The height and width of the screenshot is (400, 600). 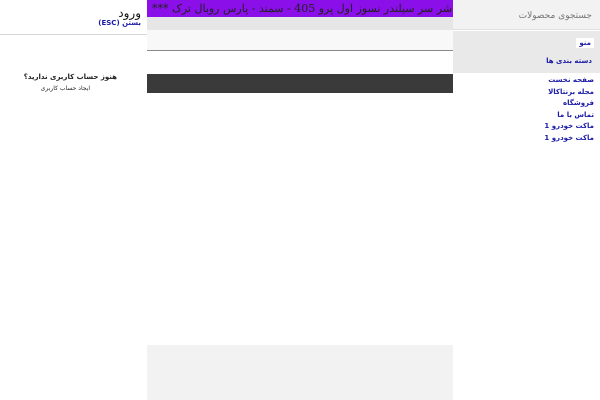 I want to click on create-account-link: ایجاد حساب کاربری, so click(x=65, y=88).